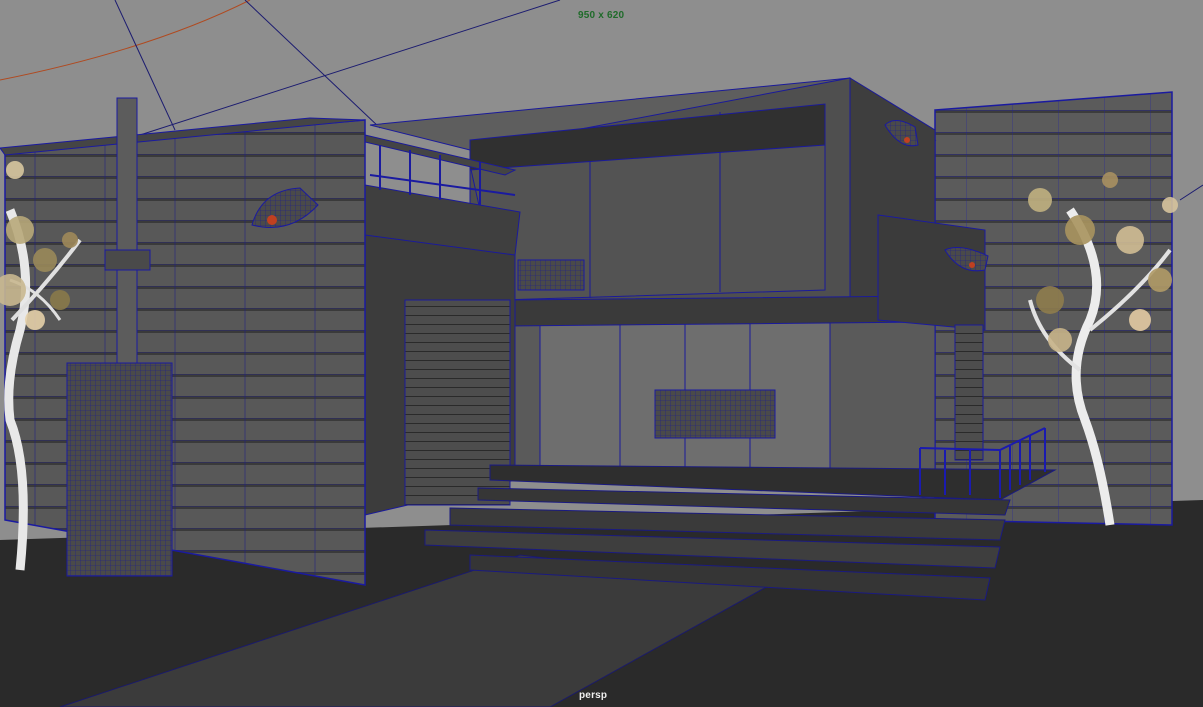 Image resolution: width=1203 pixels, height=707 pixels. What do you see at coordinates (601, 15) in the screenshot?
I see `resolution-gate-label: 950 x 620` at bounding box center [601, 15].